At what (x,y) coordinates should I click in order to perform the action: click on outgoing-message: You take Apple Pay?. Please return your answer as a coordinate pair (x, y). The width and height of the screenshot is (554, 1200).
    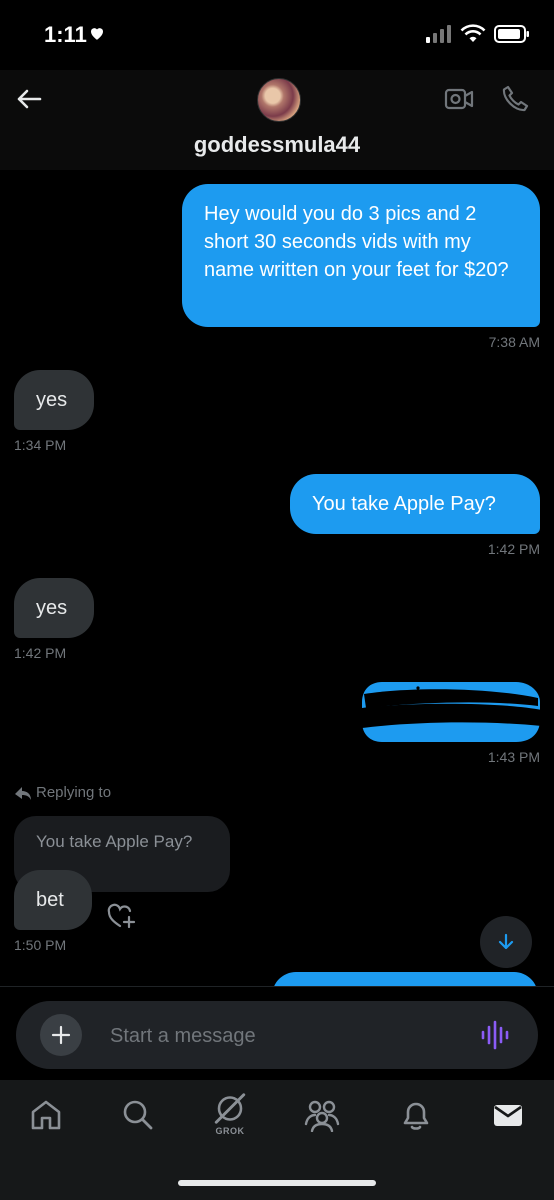
    Looking at the image, I should click on (415, 504).